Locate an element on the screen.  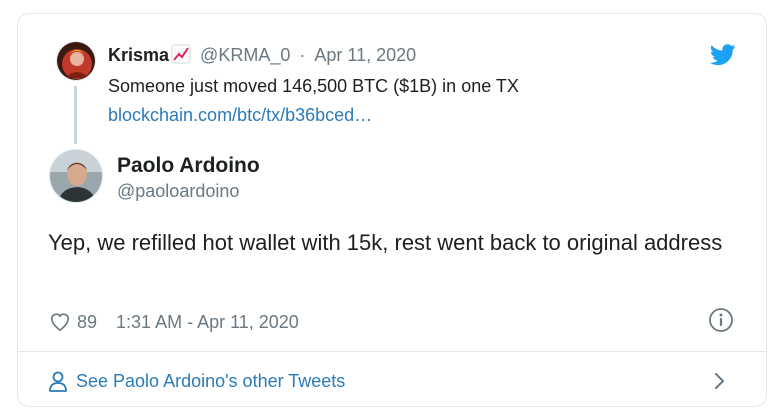
thread-connector-line is located at coordinates (75, 115).